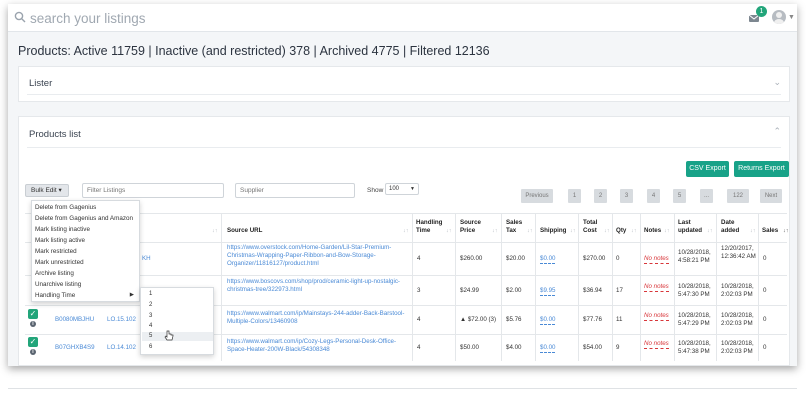 Image resolution: width=806 pixels, height=404 pixels. Describe the element at coordinates (592, 347) in the screenshot. I see `total-cost-value: $54.00` at that location.